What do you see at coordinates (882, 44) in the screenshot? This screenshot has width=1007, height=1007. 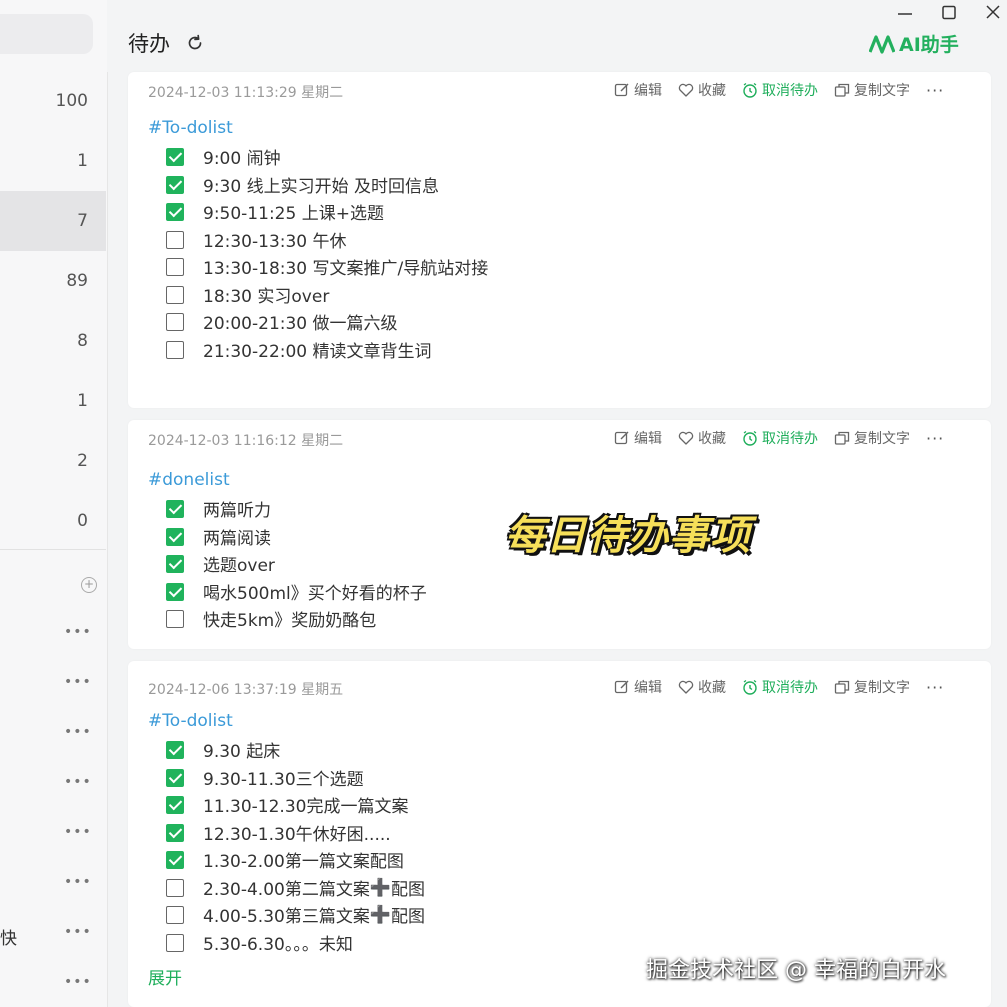 I see `ai-logo-icon` at bounding box center [882, 44].